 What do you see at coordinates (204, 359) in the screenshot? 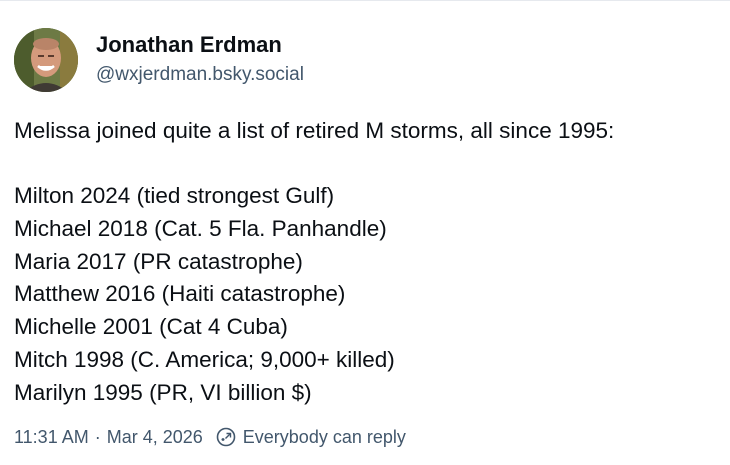
I see `storm-list-item: Mitch 1998 (C. America; 9,000+ killed)` at bounding box center [204, 359].